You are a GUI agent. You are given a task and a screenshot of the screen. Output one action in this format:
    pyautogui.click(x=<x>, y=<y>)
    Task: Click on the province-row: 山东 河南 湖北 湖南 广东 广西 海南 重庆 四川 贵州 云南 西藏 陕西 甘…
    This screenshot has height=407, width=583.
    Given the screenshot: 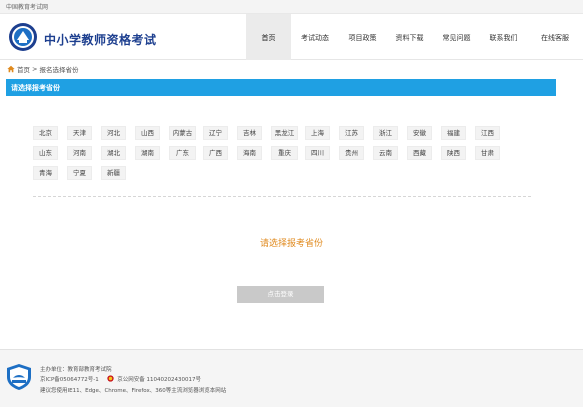 What is the action you would take?
    pyautogui.click(x=283, y=153)
    